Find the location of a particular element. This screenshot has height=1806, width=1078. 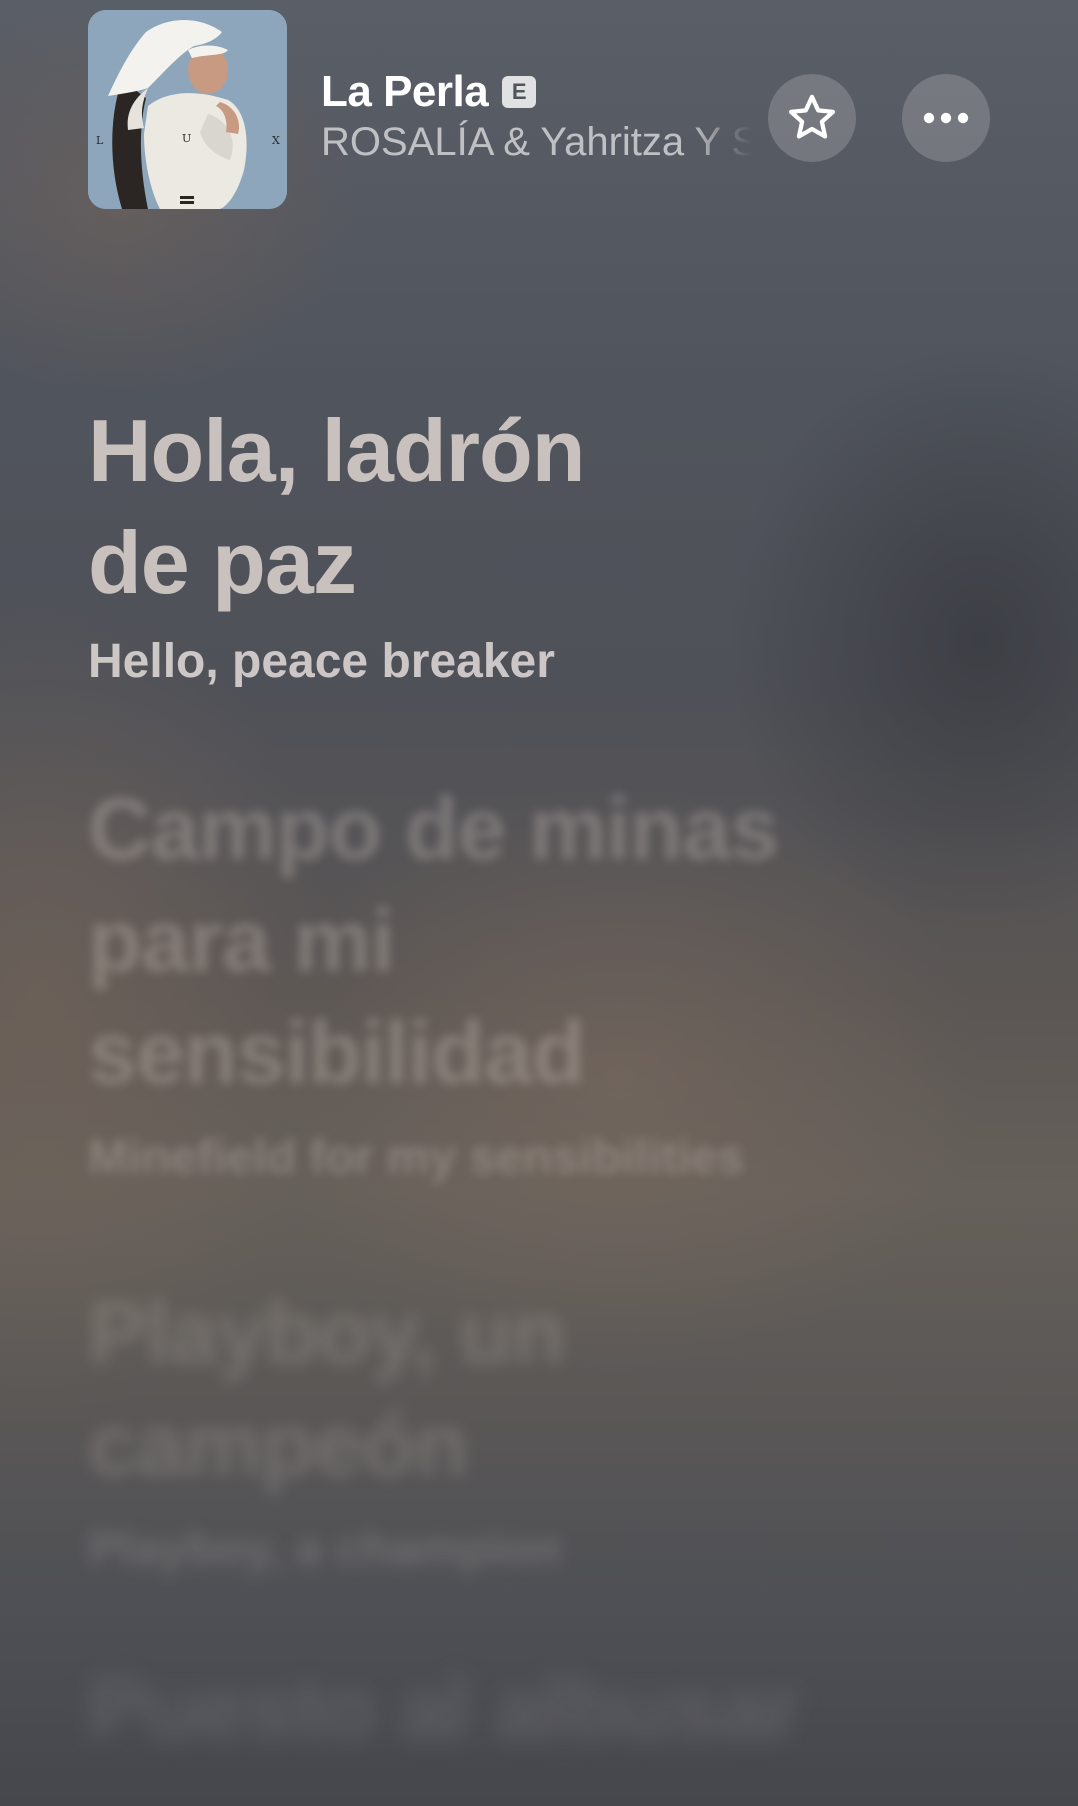

title-row: La Perla E is located at coordinates (541, 92).